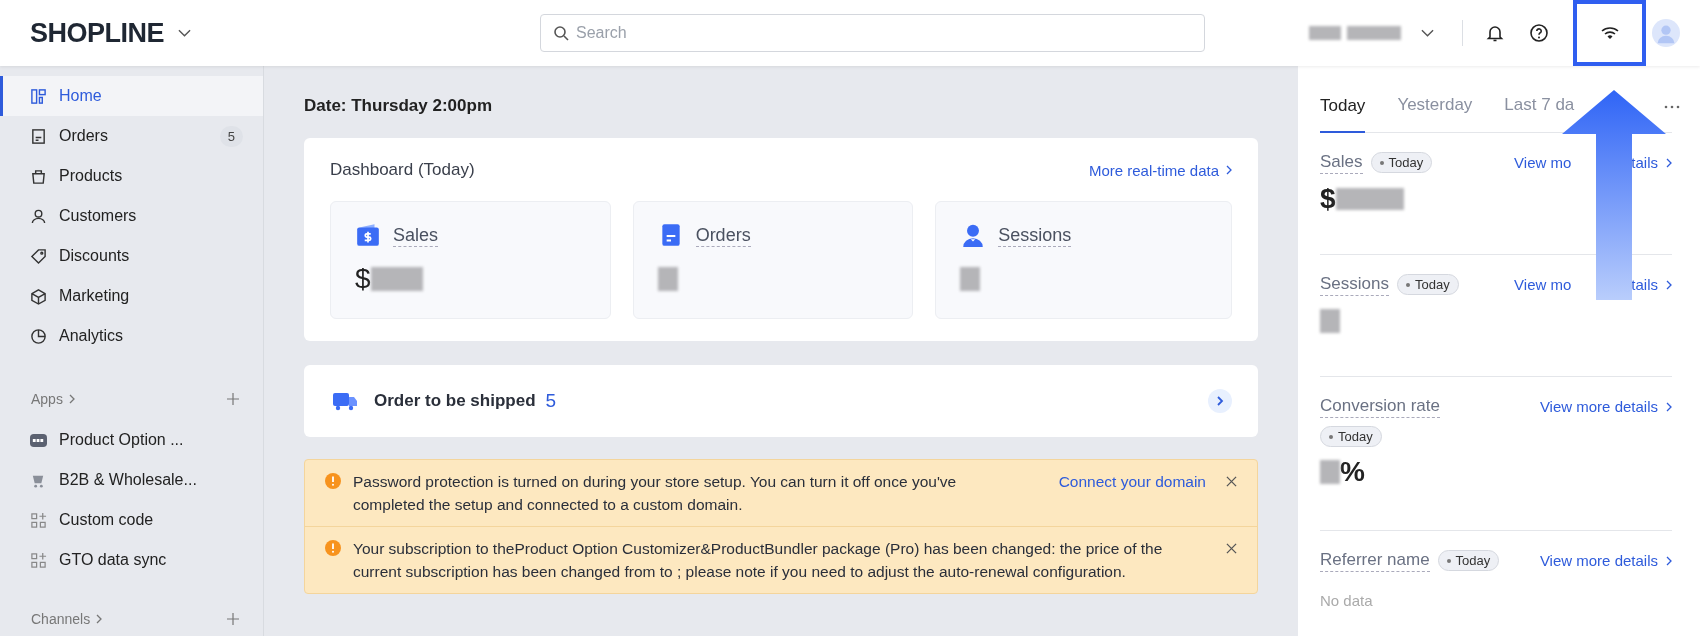 This screenshot has height=636, width=1700. I want to click on percent-sign: %, so click(1352, 472).